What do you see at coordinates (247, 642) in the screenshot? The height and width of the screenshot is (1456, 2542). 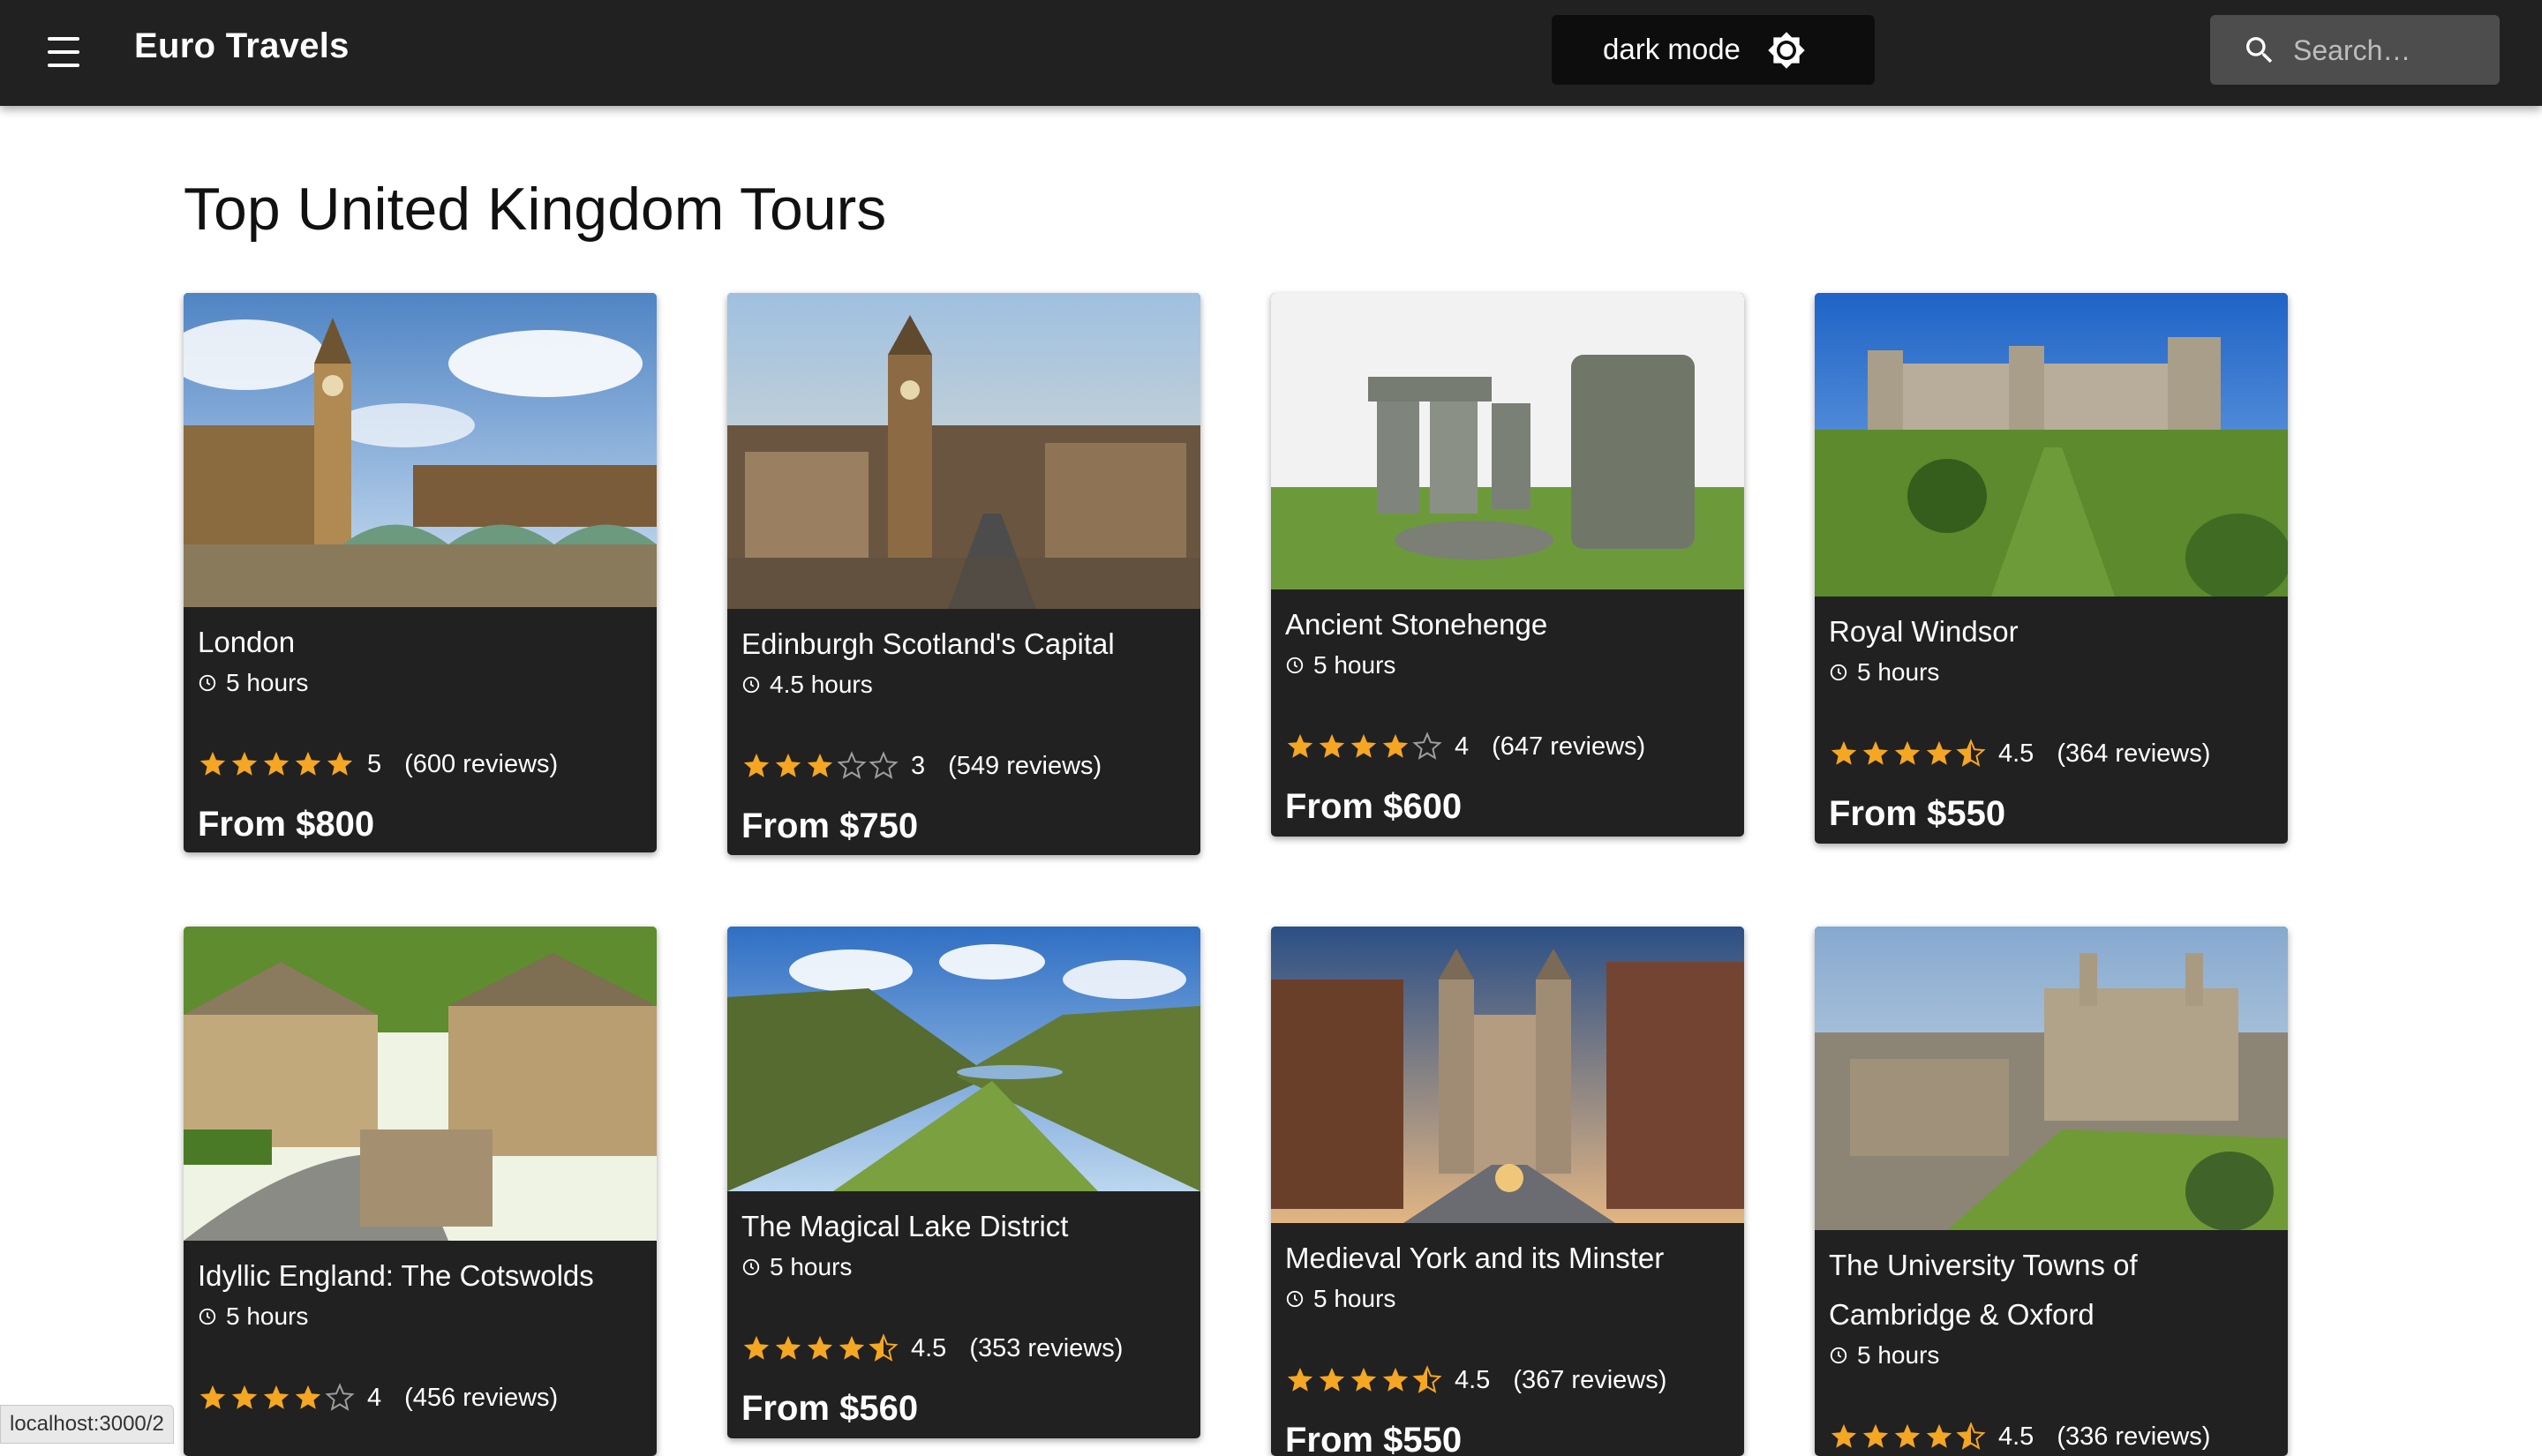 I see `tour-name: London` at bounding box center [247, 642].